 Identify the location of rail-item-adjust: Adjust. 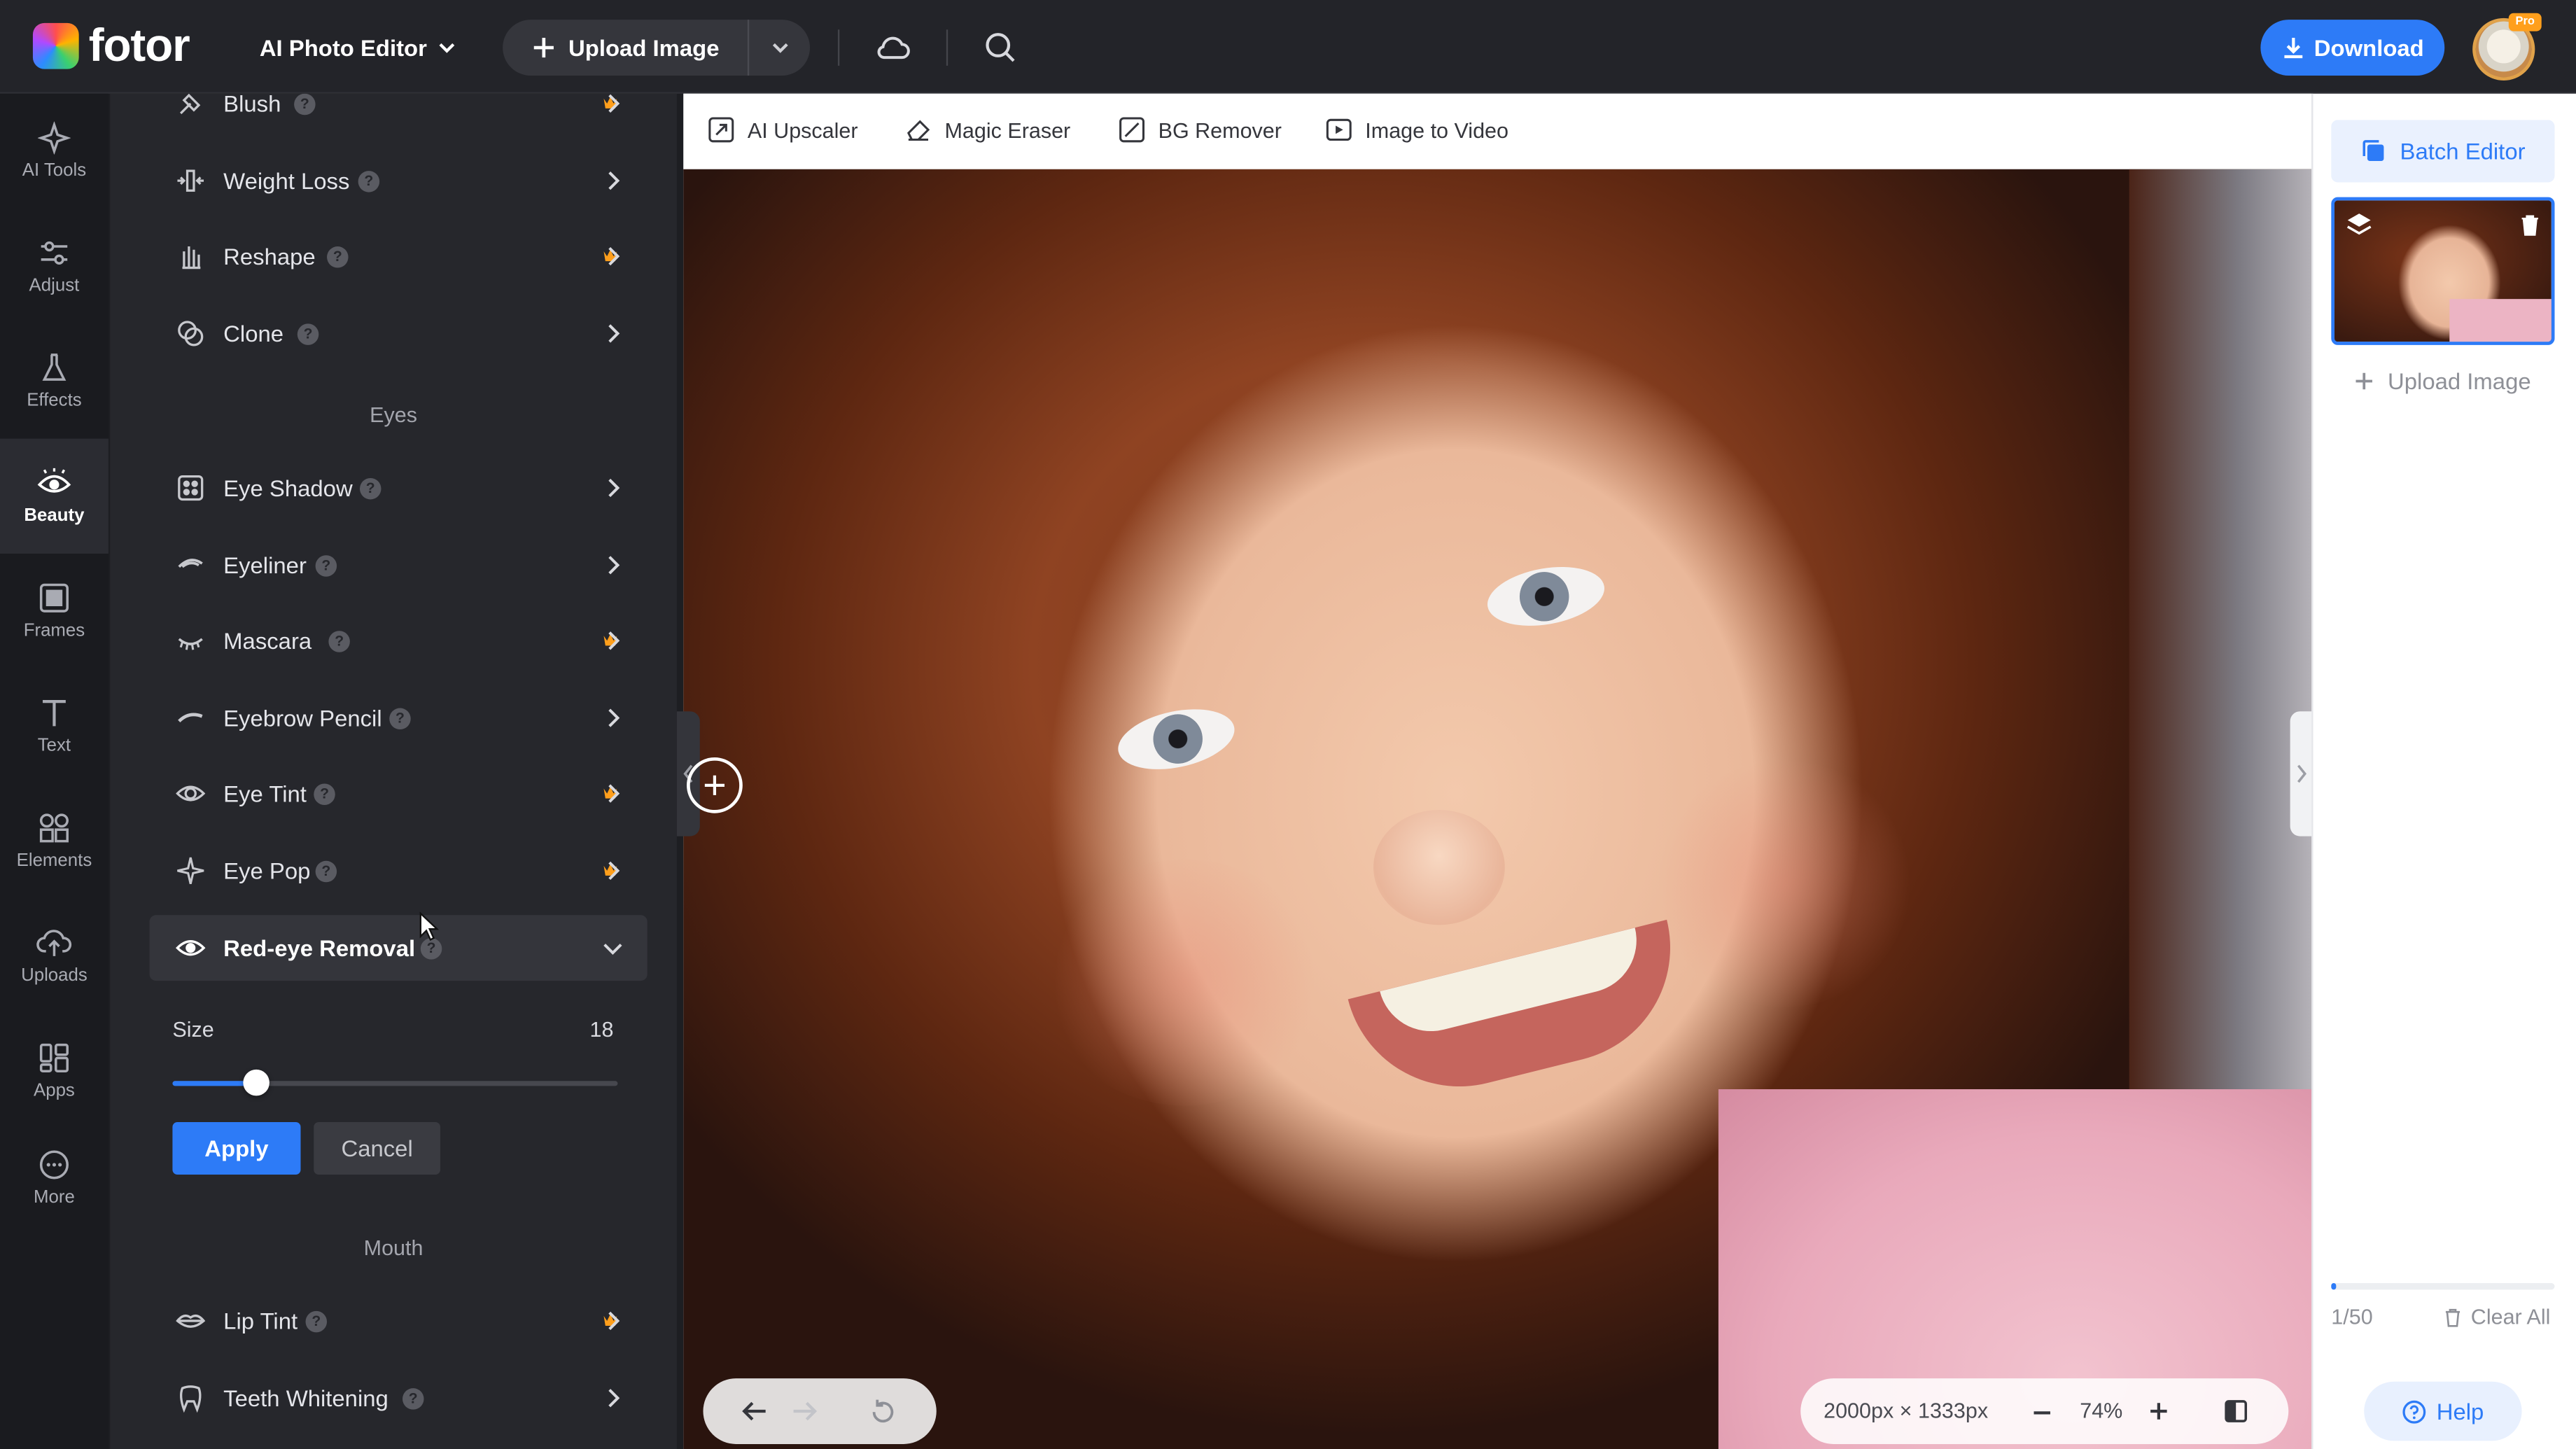
(54, 266).